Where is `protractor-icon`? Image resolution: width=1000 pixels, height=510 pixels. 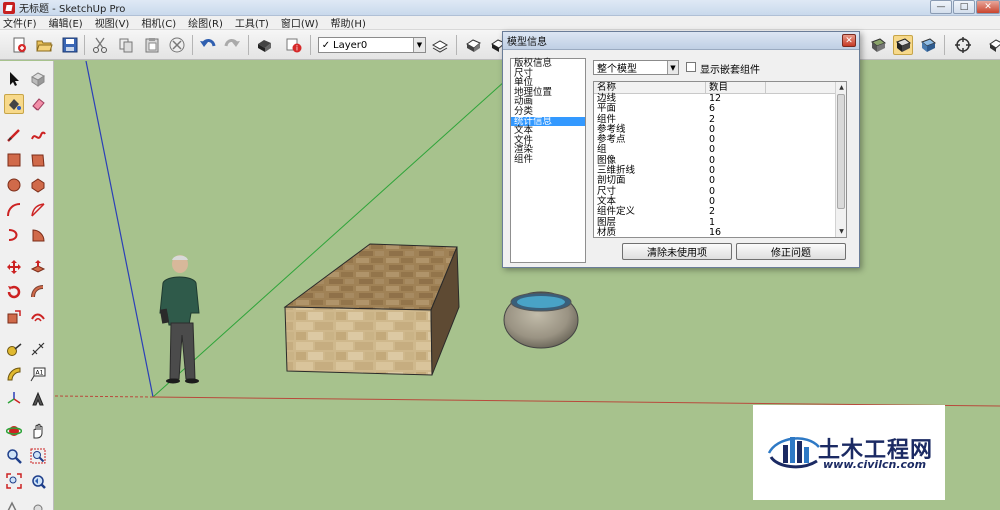 protractor-icon is located at coordinates (14, 374).